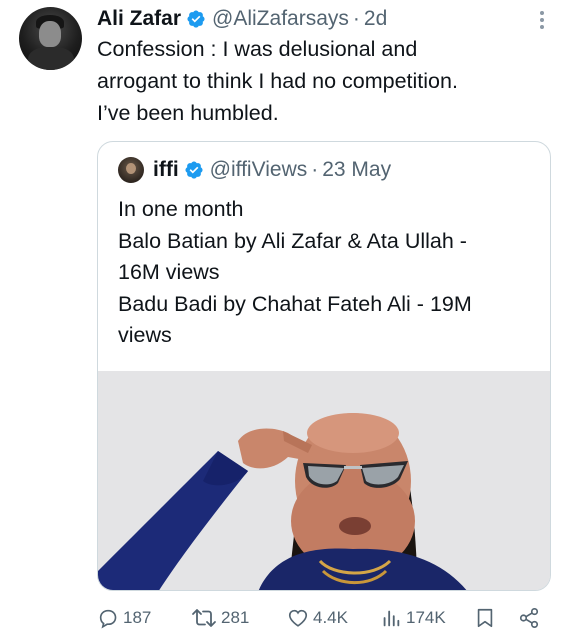 This screenshot has height=644, width=570. I want to click on reply-count: 187, so click(137, 617).